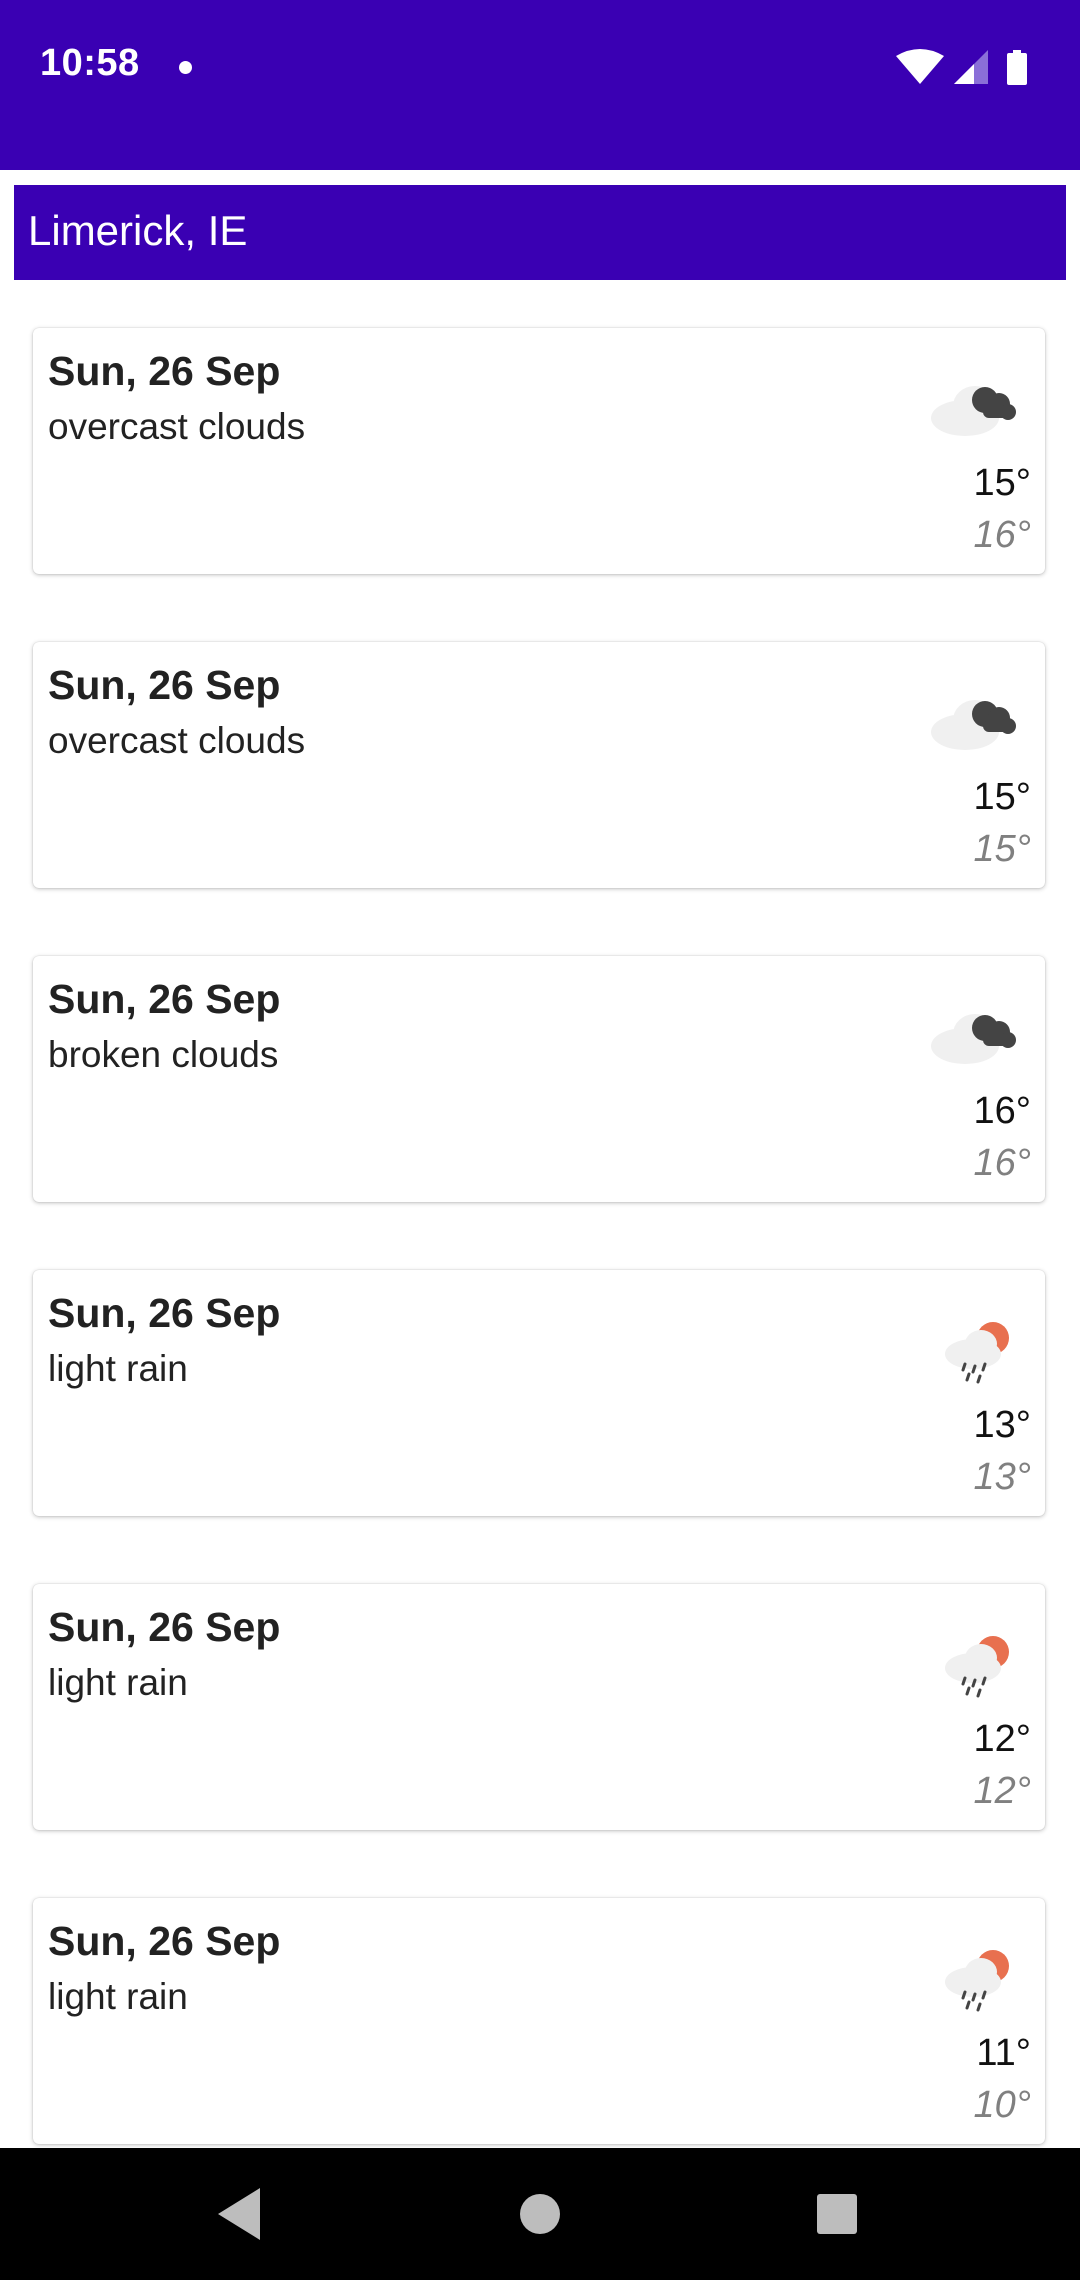 Image resolution: width=1080 pixels, height=2280 pixels. I want to click on back-icon, so click(240, 2214).